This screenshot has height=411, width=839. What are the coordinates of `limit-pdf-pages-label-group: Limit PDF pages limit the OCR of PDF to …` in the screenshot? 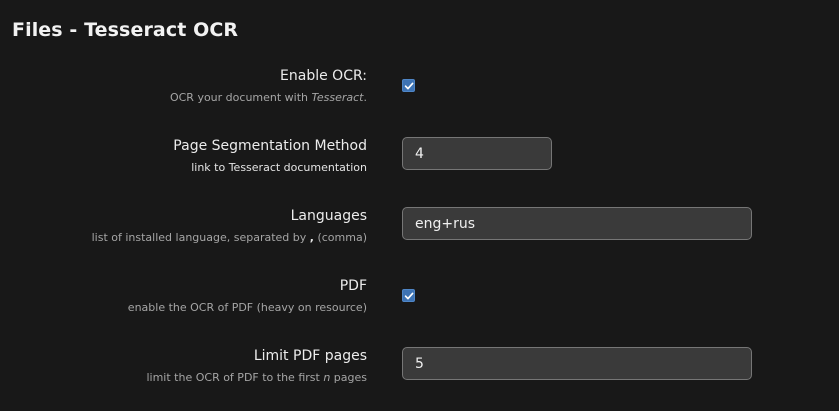 It's located at (256, 366).